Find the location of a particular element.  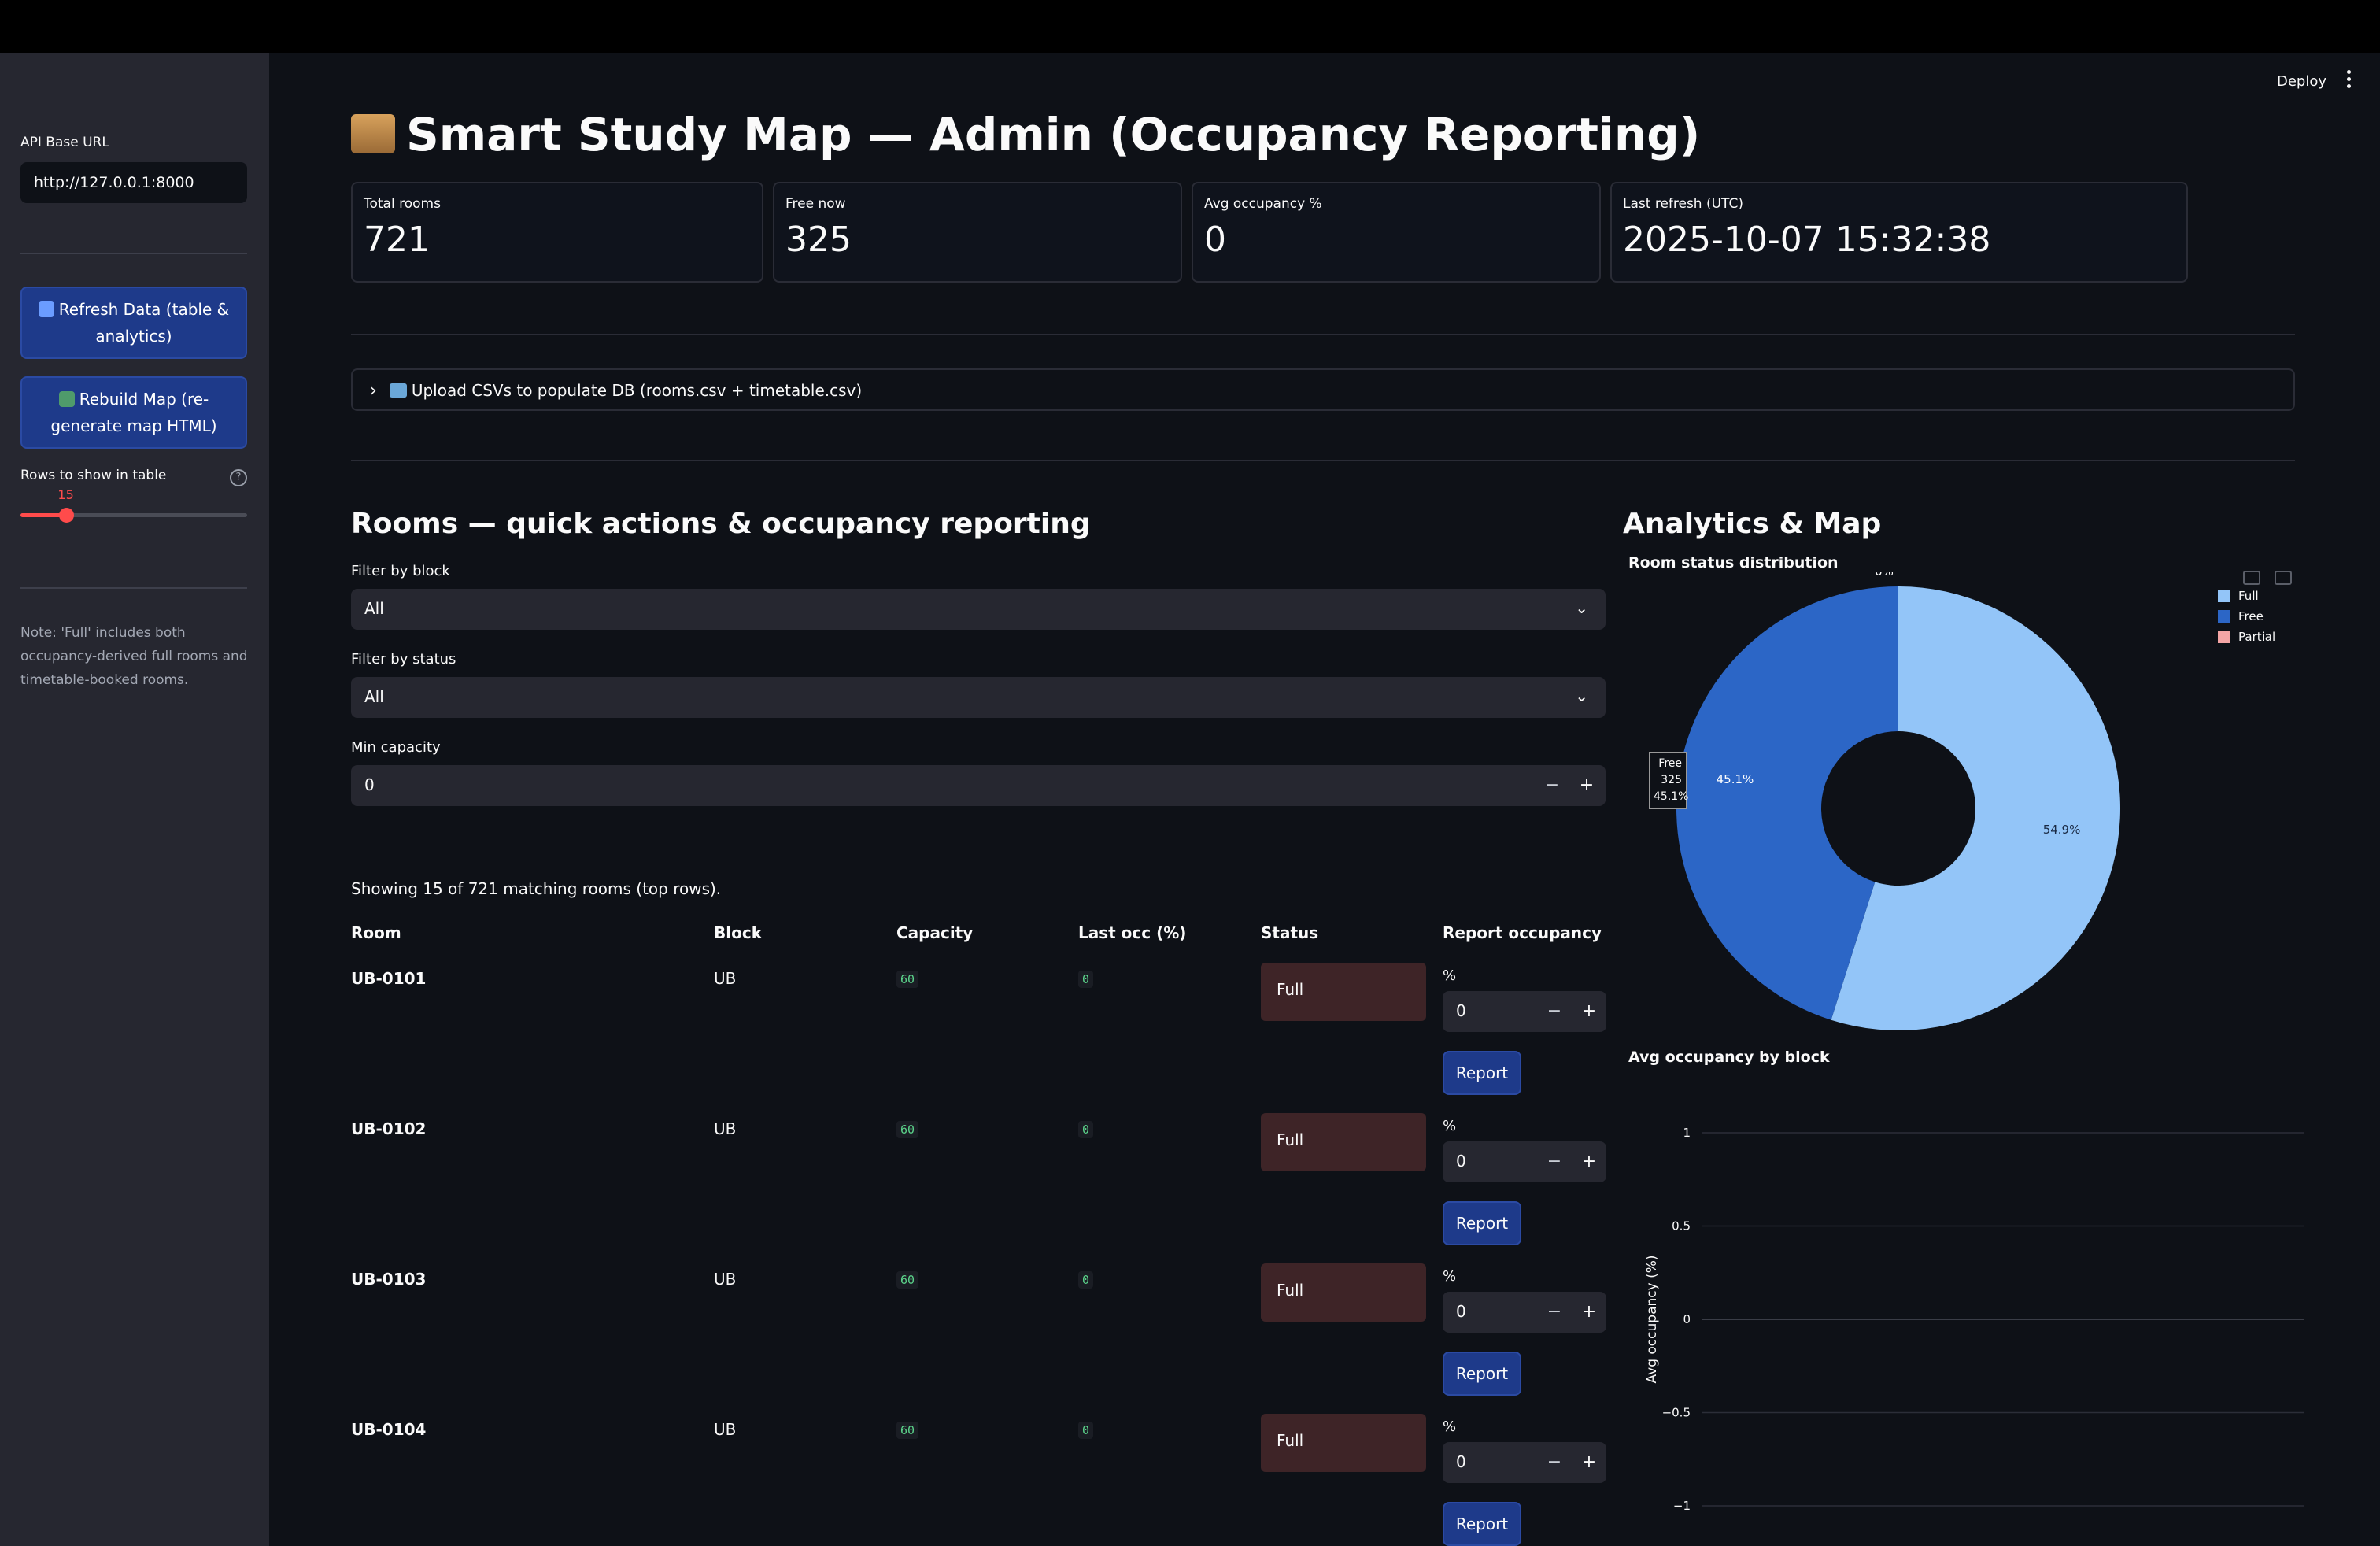

camera-icon is located at coordinates (2251, 578).